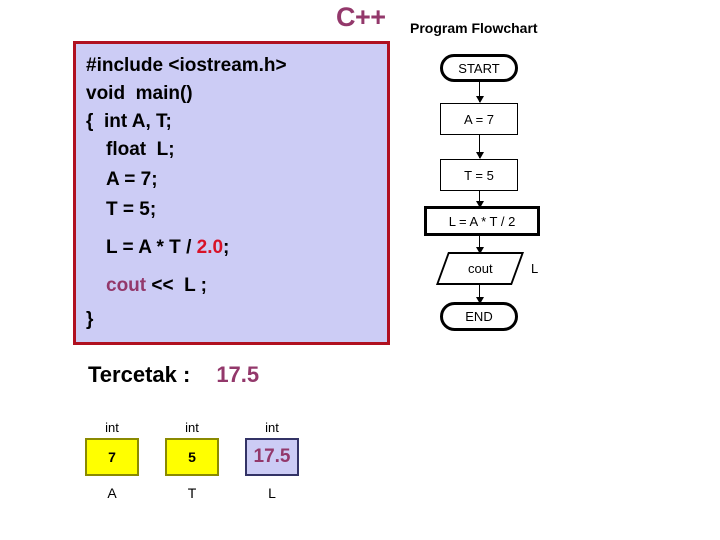 This screenshot has height=540, width=720. I want to click on flowchart-output-variable-label: L, so click(535, 268).